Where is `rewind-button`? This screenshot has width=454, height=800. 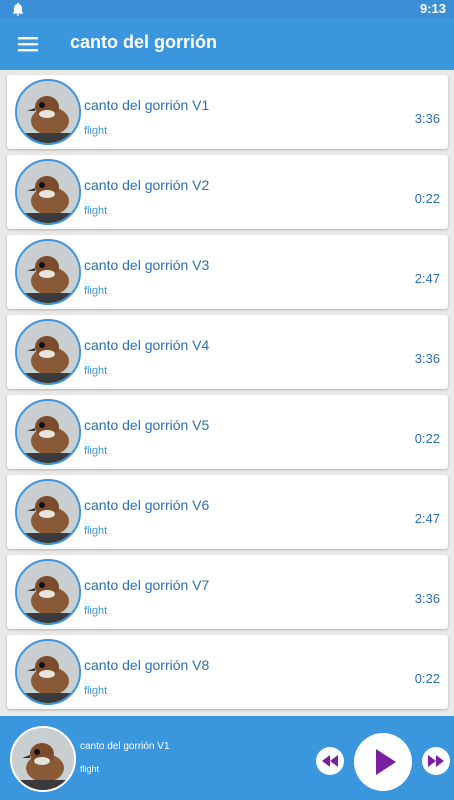
rewind-button is located at coordinates (330, 761).